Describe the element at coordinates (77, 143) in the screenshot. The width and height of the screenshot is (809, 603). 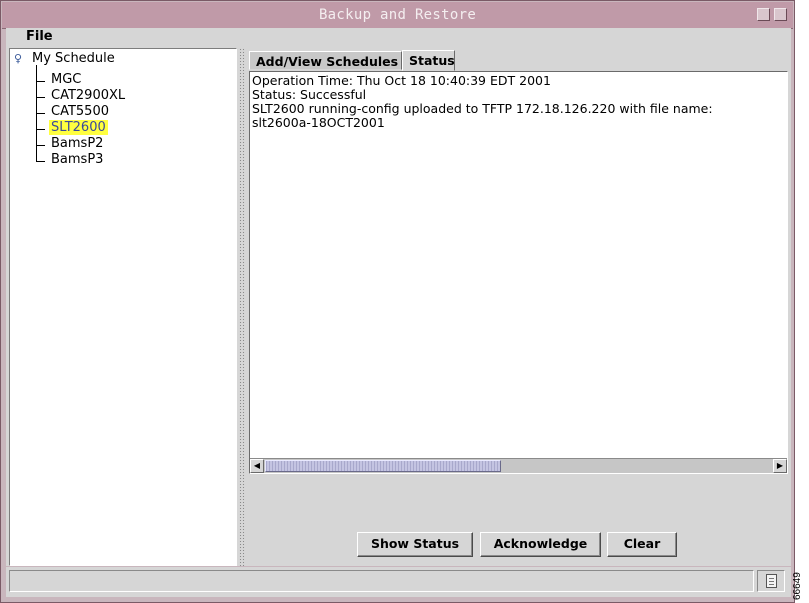
I see `tree-item-label: BamsP2` at that location.